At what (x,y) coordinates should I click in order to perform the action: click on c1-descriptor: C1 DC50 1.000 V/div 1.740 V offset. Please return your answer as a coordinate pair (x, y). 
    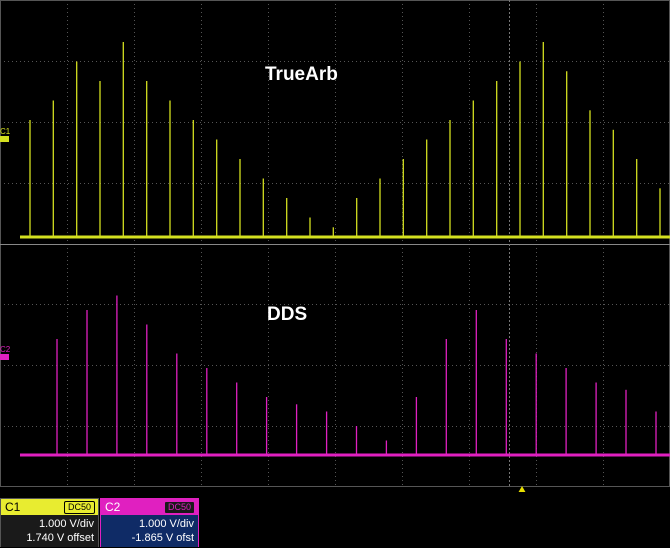
    Looking at the image, I should click on (49, 522).